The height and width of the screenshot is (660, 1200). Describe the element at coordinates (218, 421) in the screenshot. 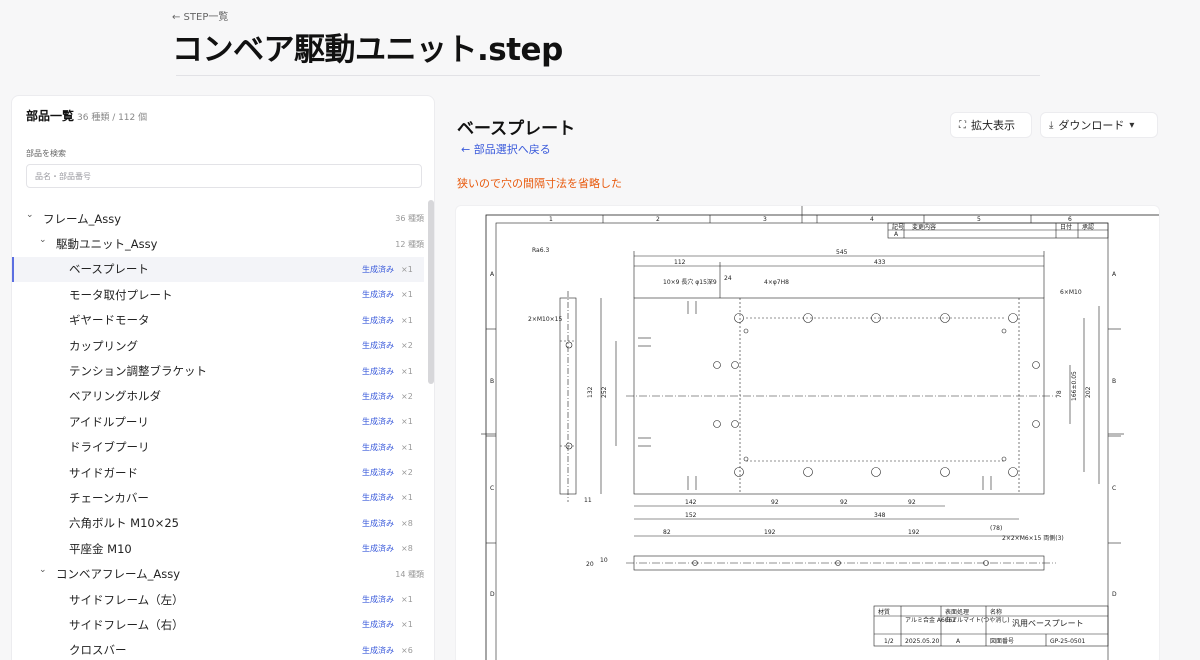

I see `tree-item-row: アイドルプーリ 生成済み ×1` at that location.